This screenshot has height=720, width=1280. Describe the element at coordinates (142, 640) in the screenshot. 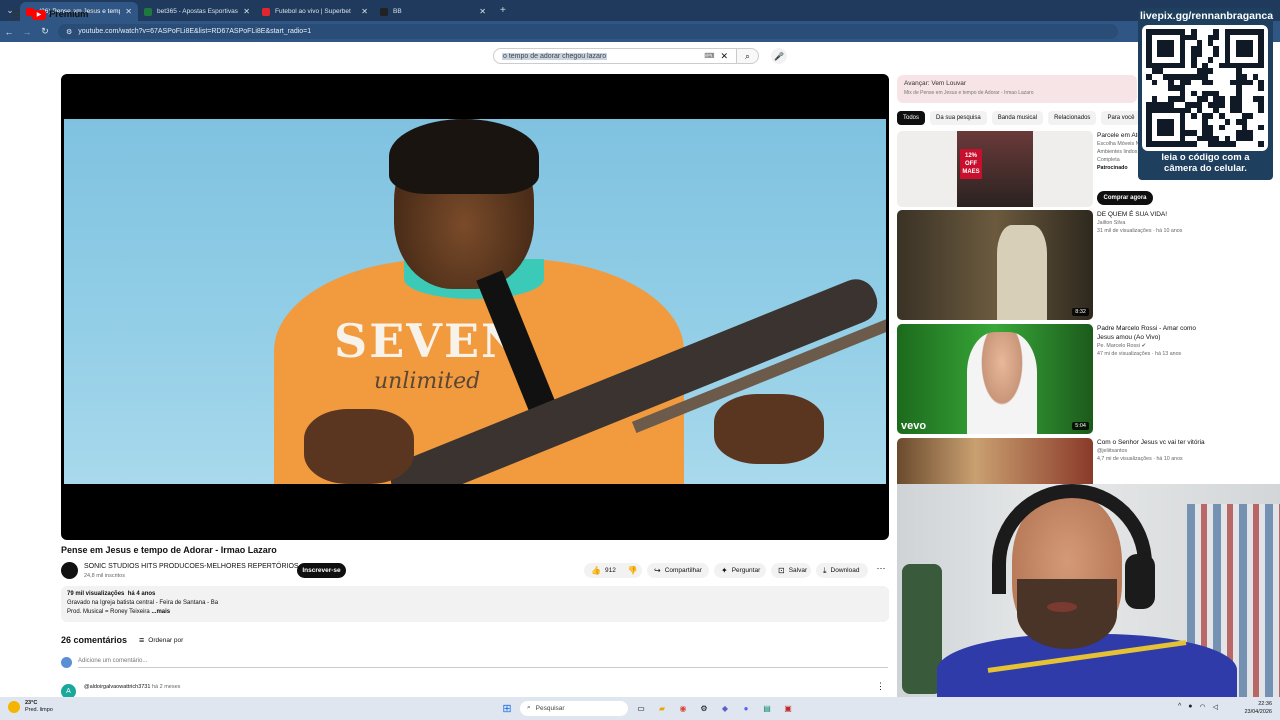

I see `sort-icon: ≡` at that location.